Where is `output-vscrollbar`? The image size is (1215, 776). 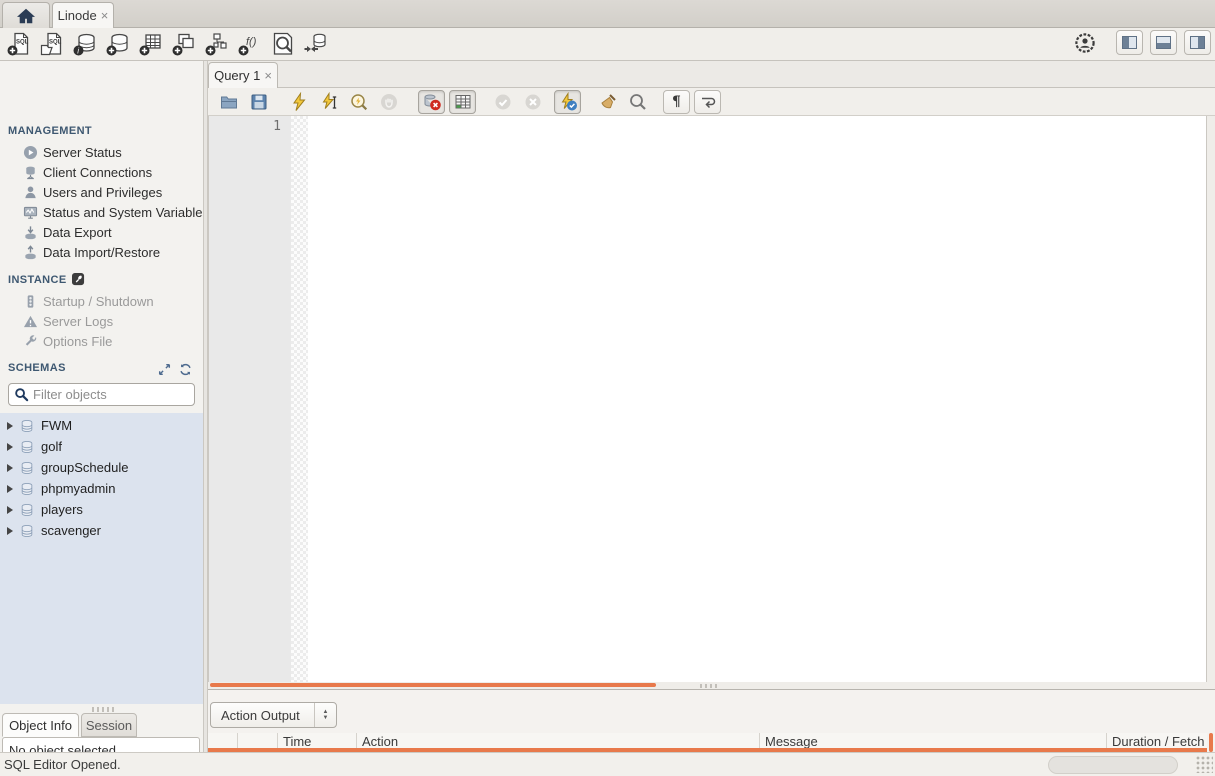
output-vscrollbar is located at coordinates (1211, 742).